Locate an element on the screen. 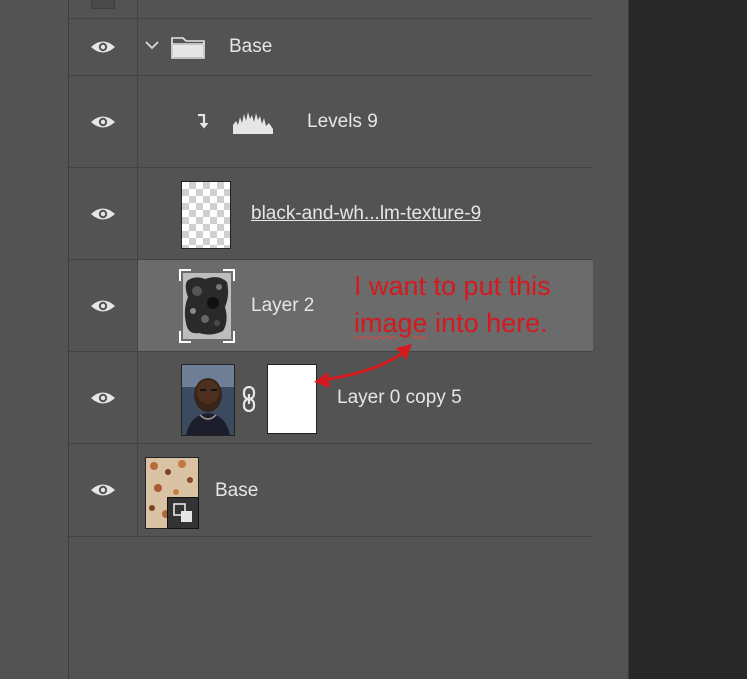  panel-right-gap is located at coordinates (611, 339).